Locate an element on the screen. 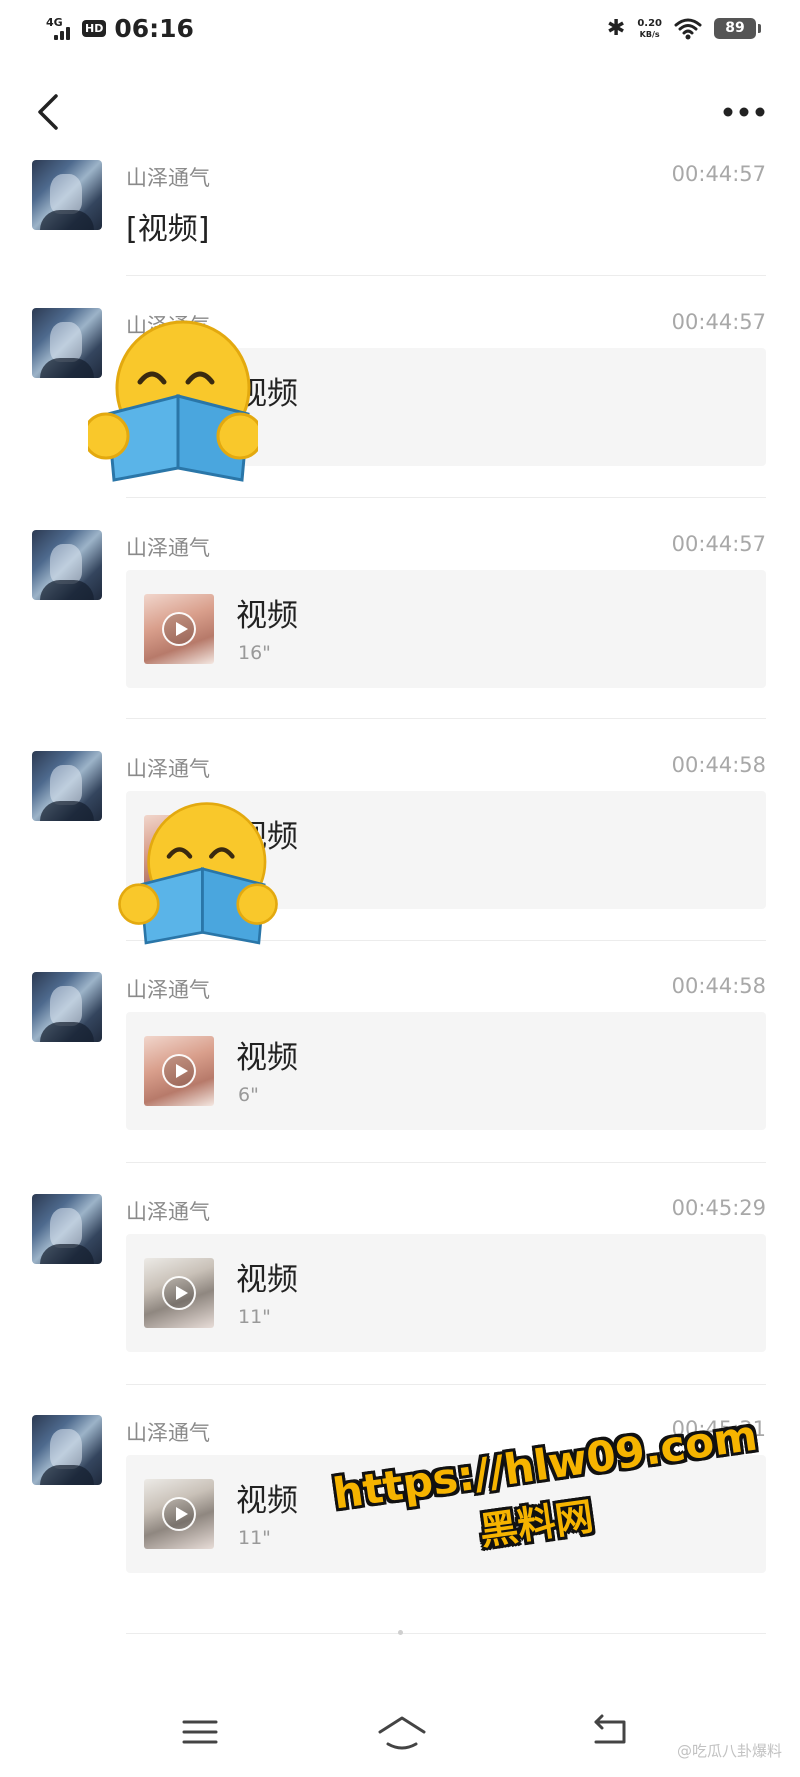  home-icon is located at coordinates (402, 1732).